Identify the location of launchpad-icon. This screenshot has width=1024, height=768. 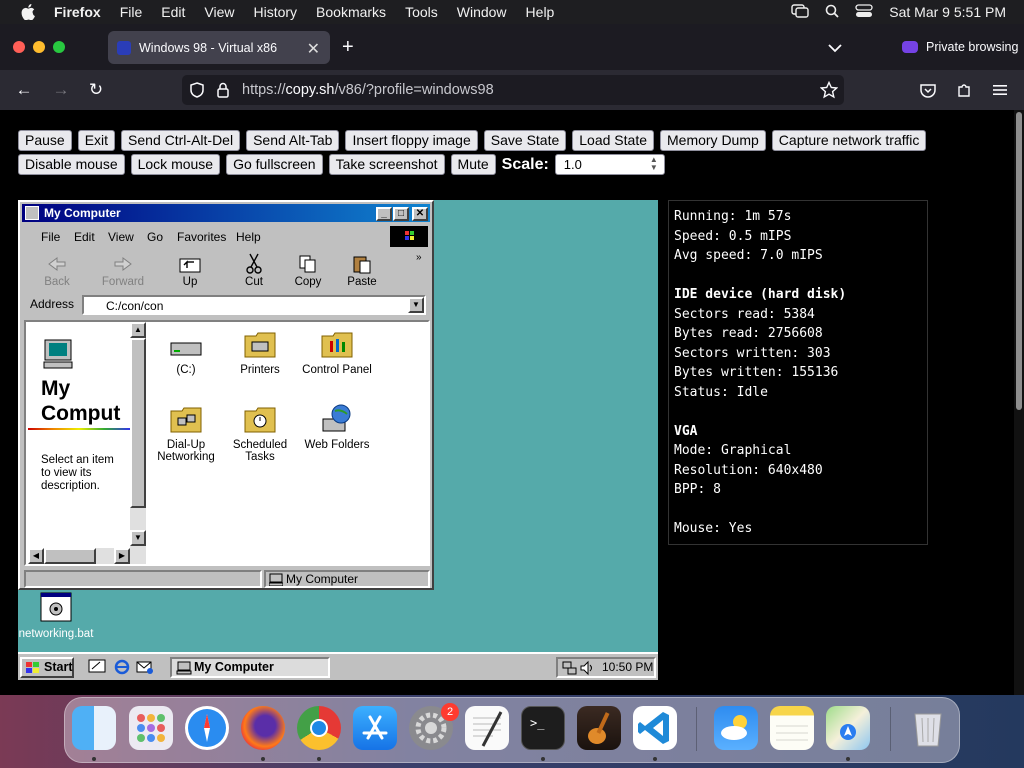
(151, 728).